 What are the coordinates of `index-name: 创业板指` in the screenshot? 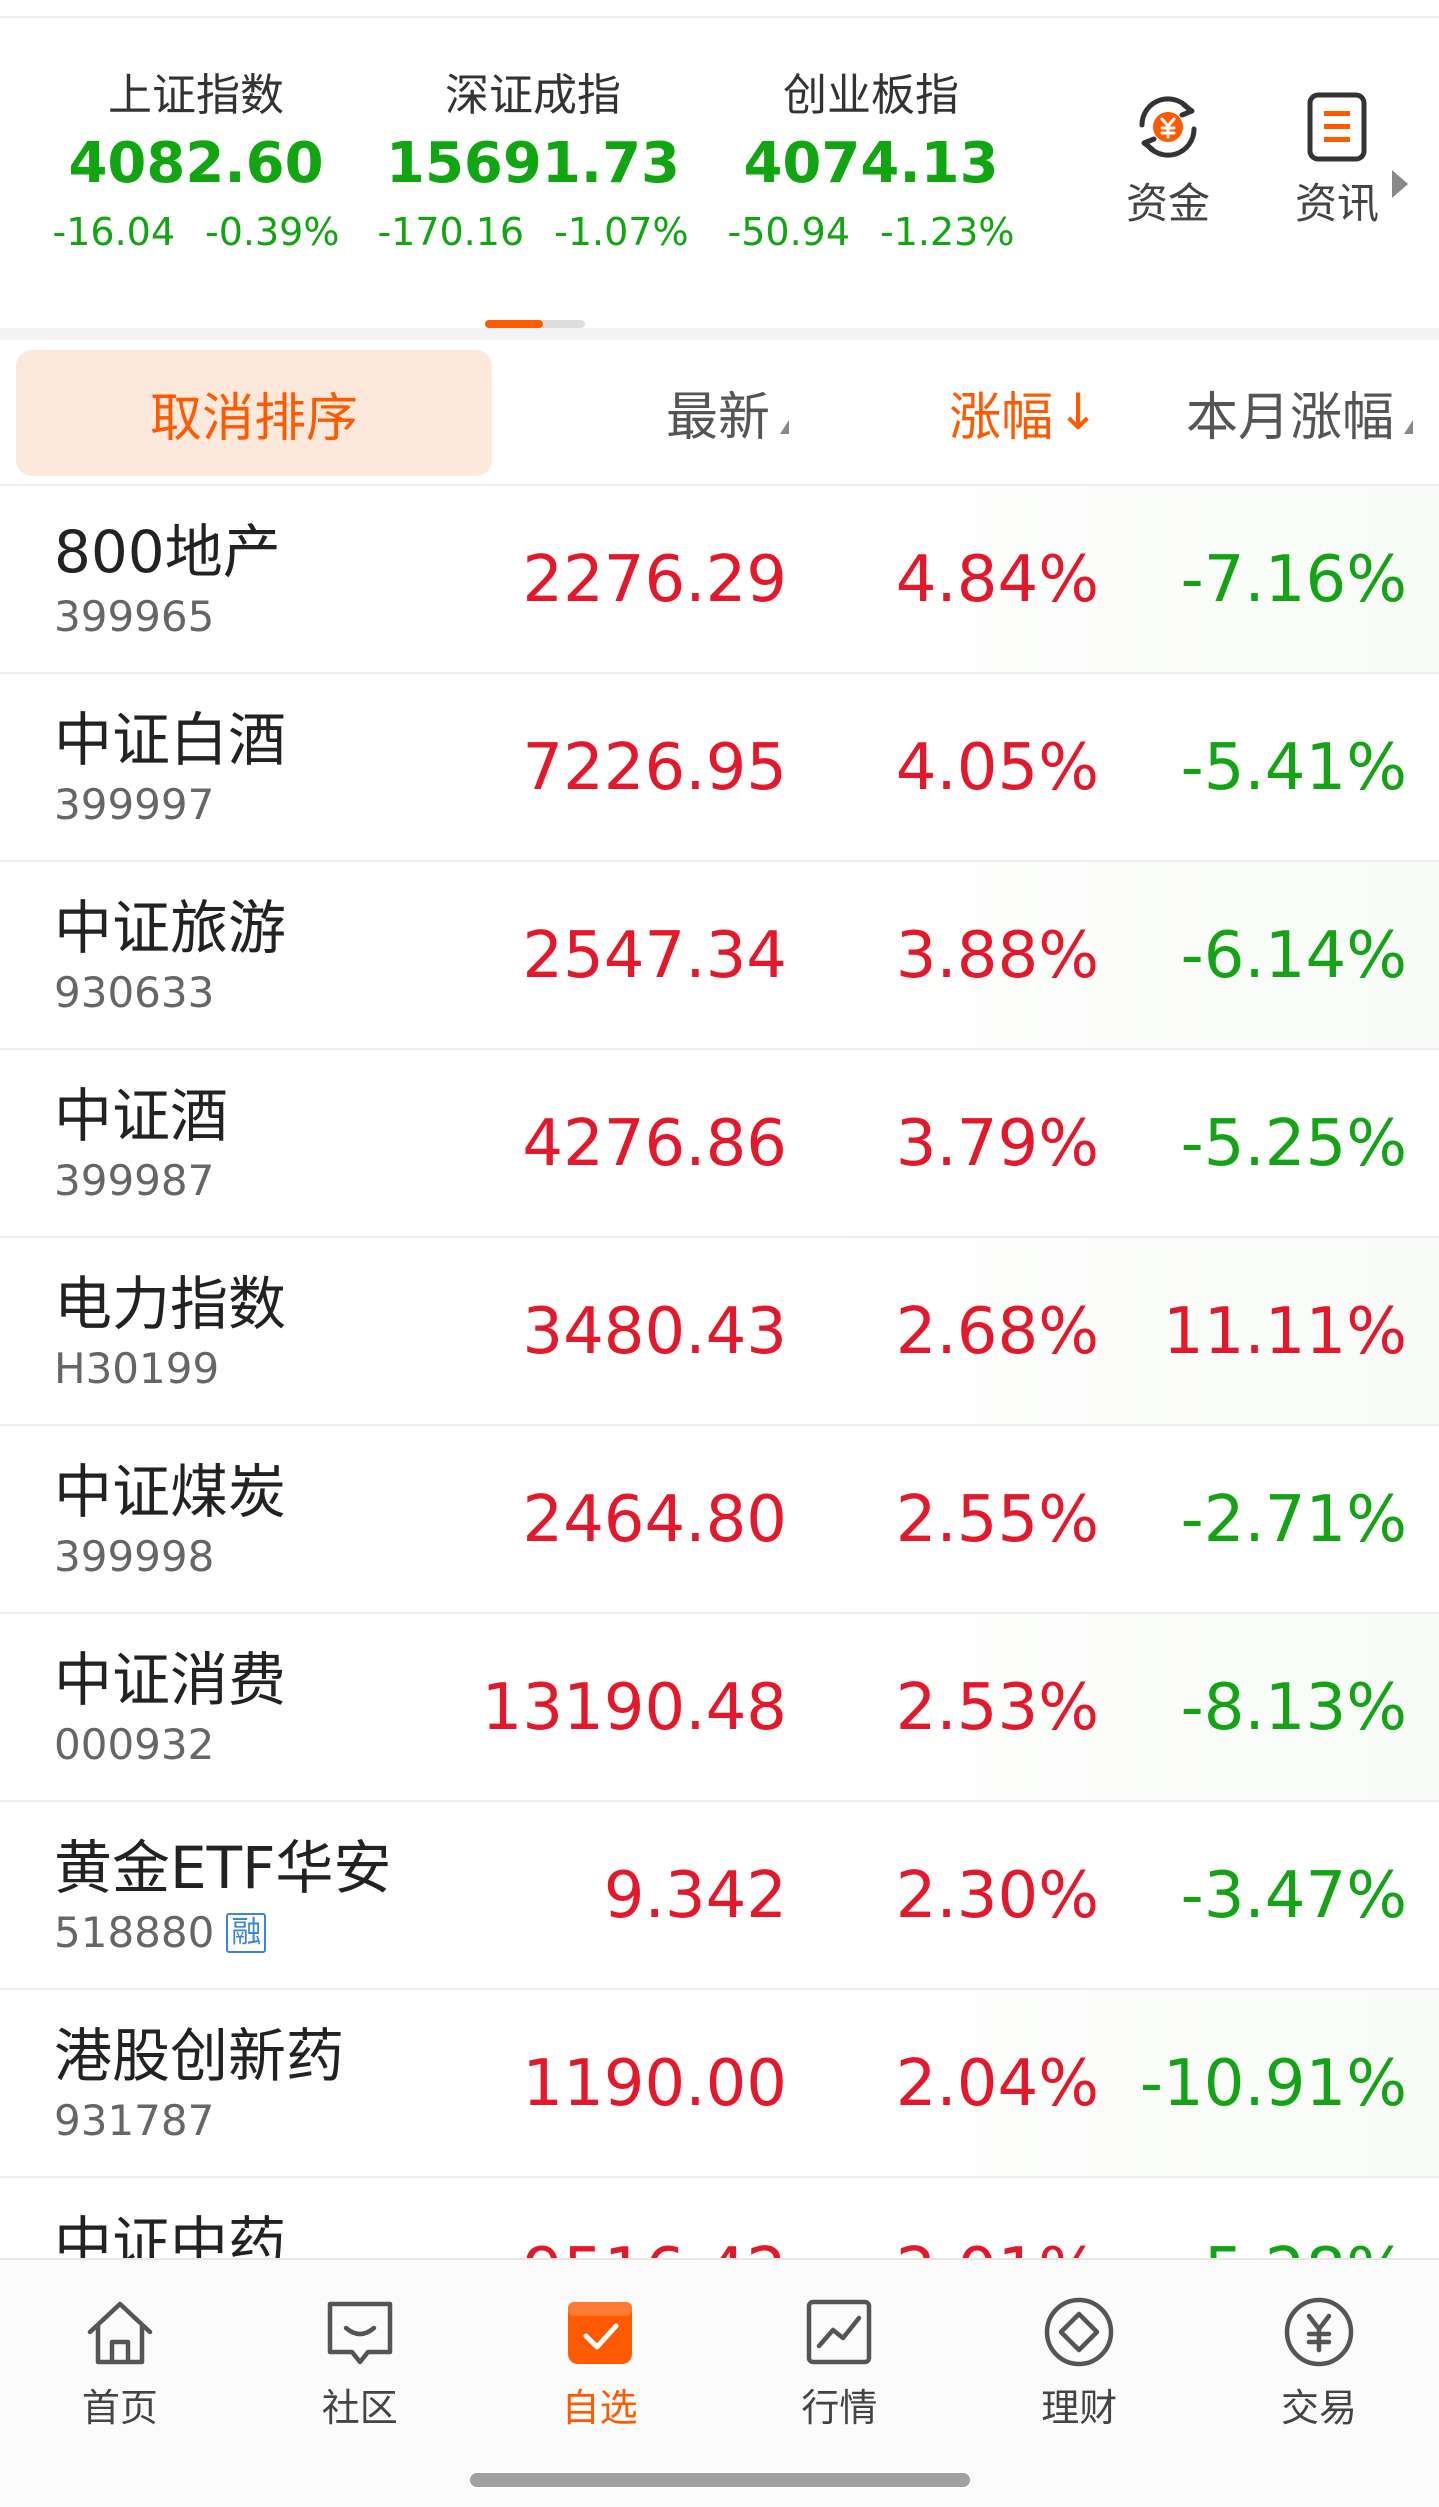 It's located at (871, 95).